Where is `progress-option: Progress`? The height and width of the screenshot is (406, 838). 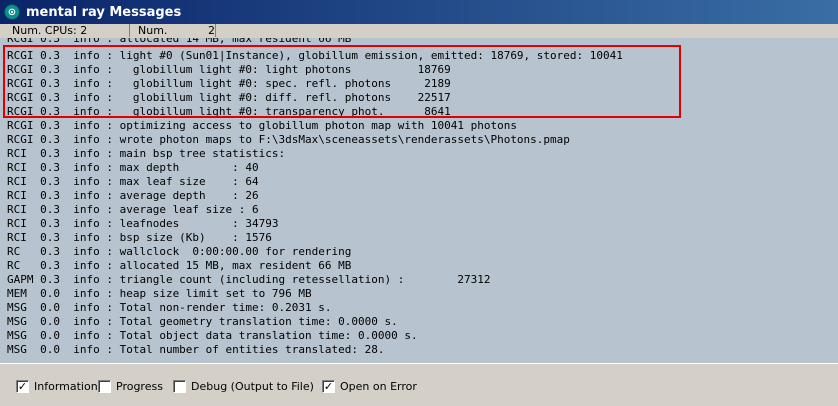 progress-option: Progress is located at coordinates (130, 386).